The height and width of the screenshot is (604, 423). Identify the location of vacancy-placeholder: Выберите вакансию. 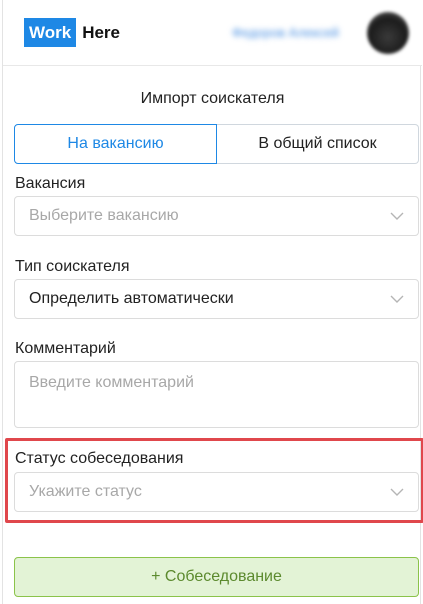
(104, 215).